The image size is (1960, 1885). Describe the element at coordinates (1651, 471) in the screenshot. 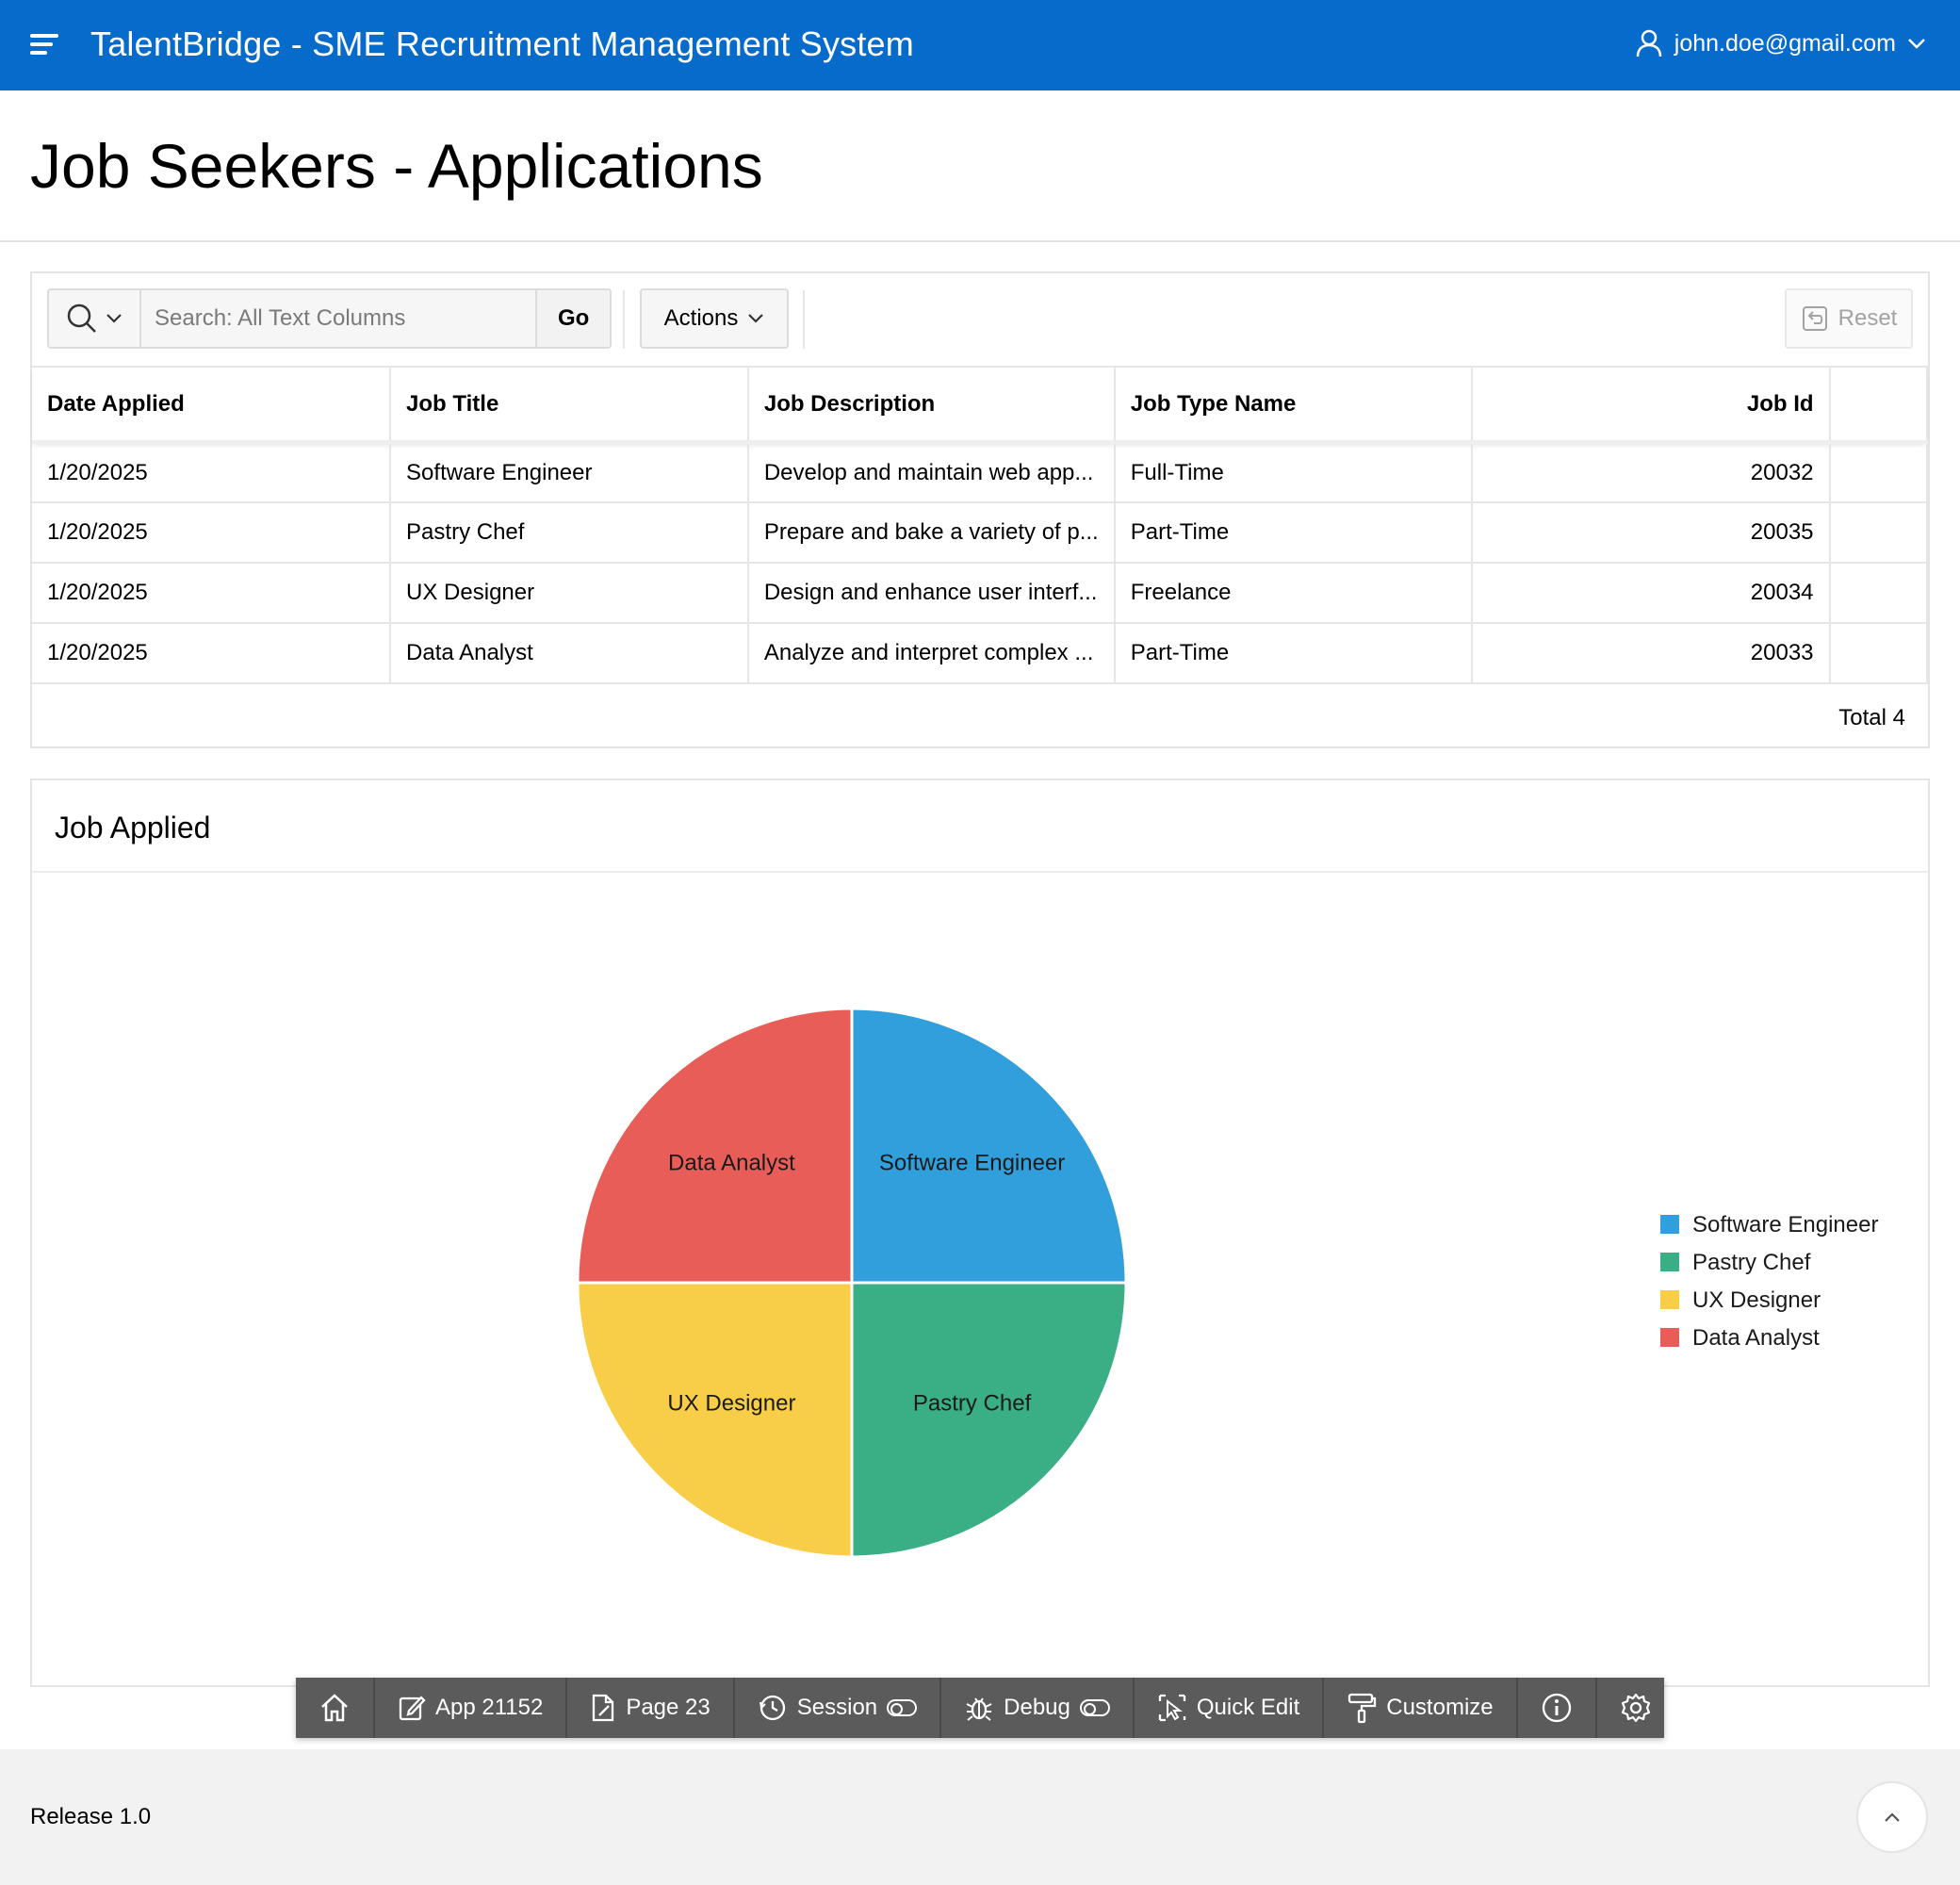

I see `cell-job-id: 20032` at that location.